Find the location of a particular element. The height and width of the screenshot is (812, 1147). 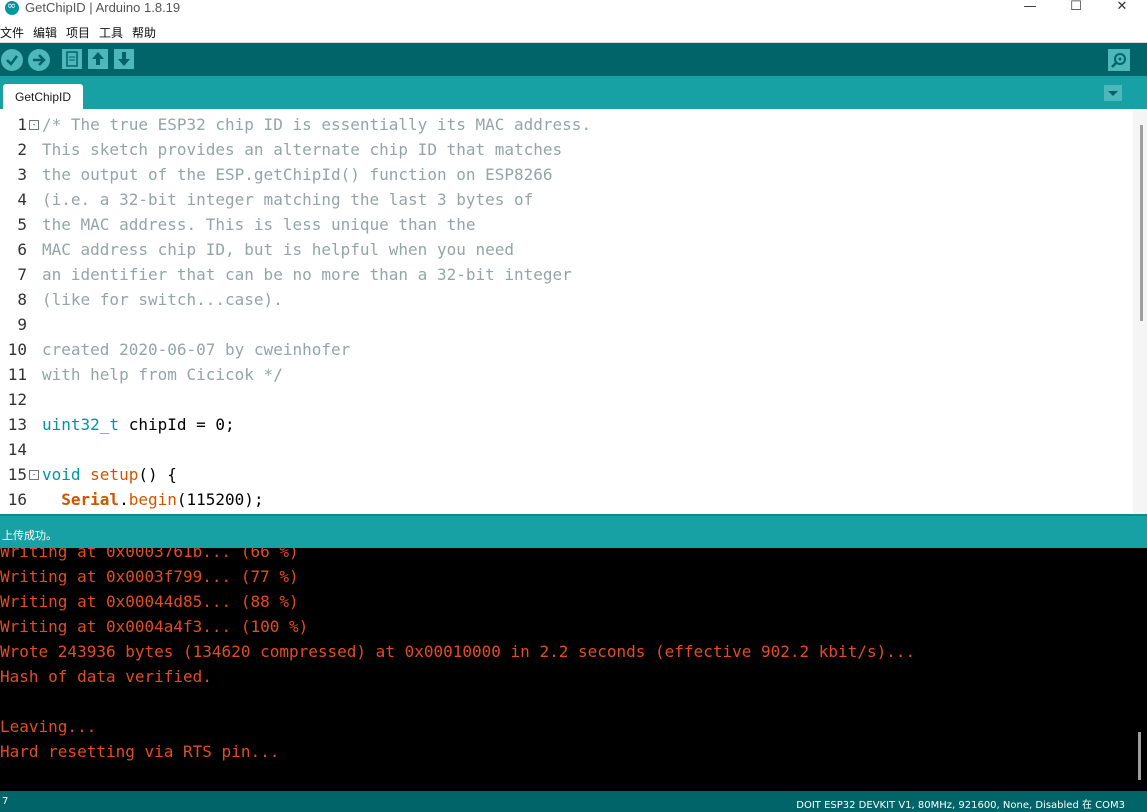

line-number: 13 is located at coordinates (17, 424).